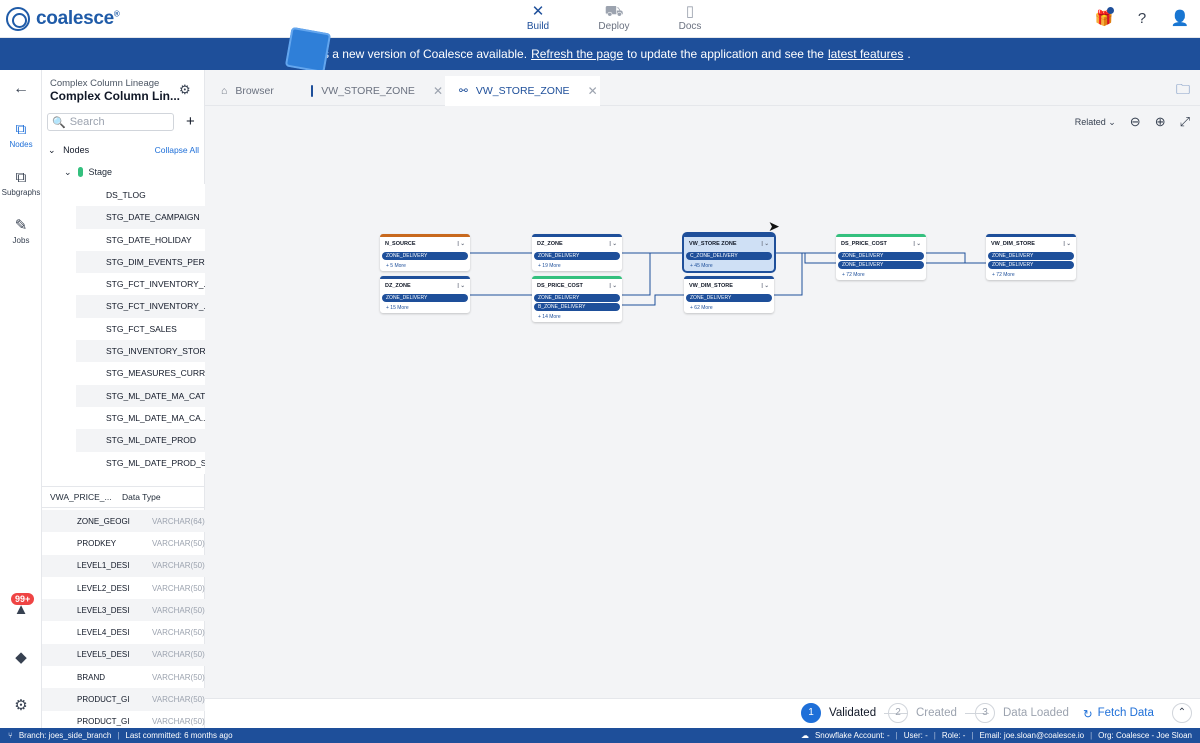 This screenshot has height=743, width=1200. I want to click on add-node-button: +, so click(190, 121).